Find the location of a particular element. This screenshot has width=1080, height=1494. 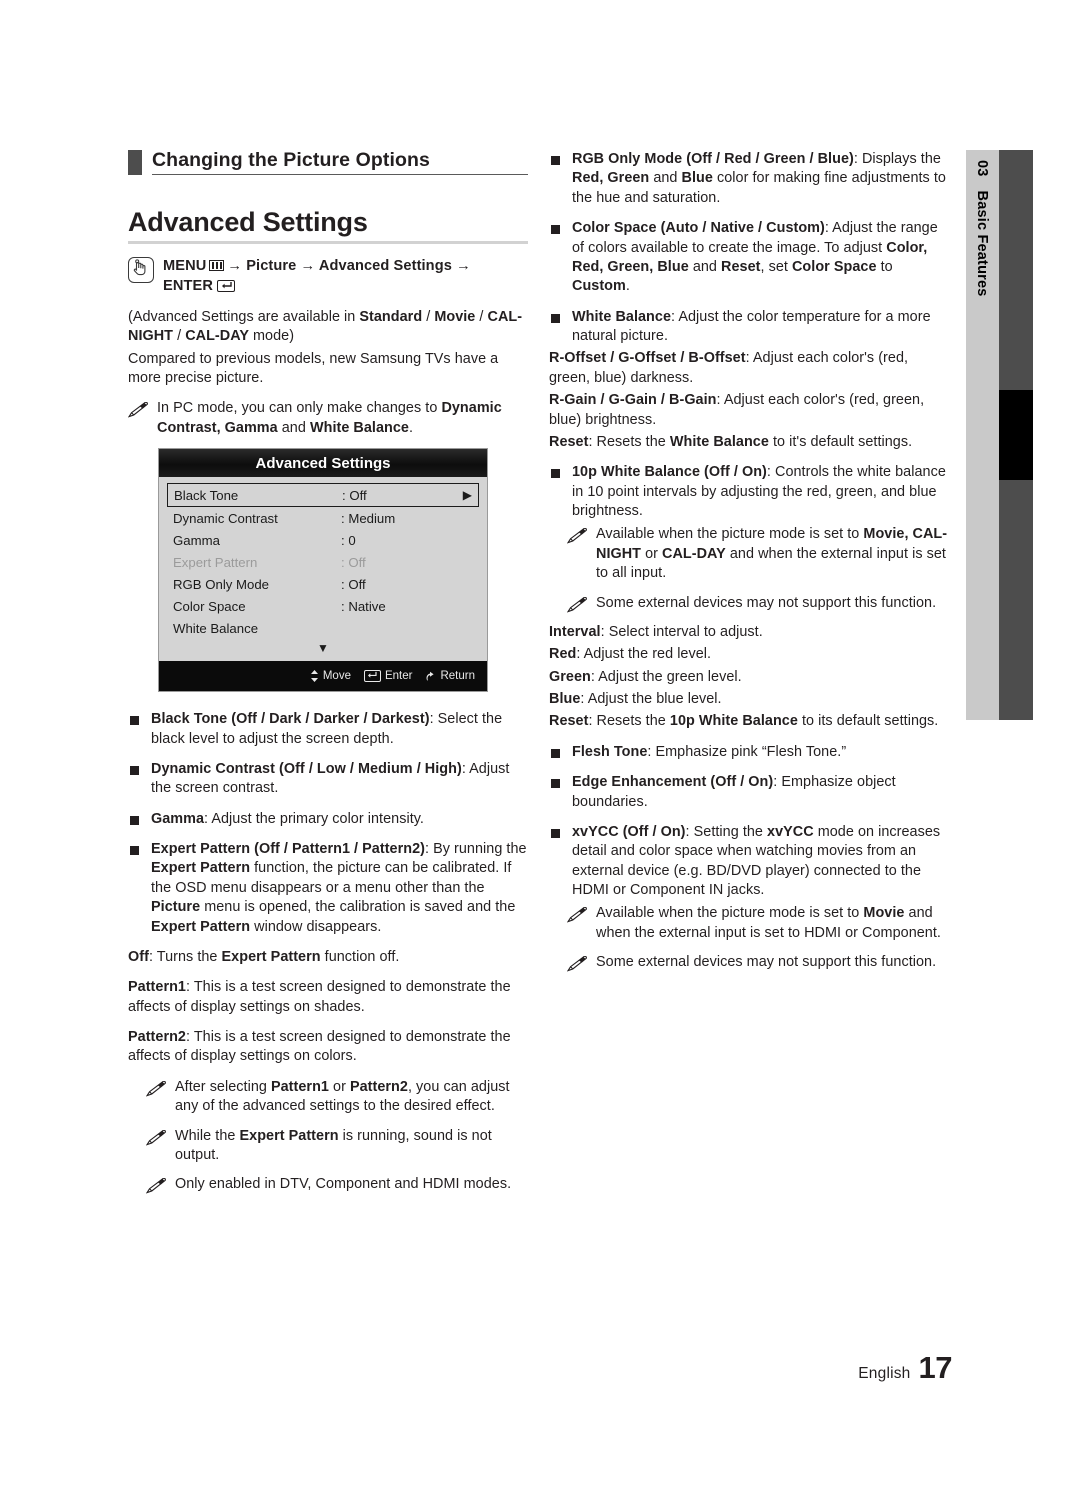

scroll-down-icon: ▼ is located at coordinates (323, 649).